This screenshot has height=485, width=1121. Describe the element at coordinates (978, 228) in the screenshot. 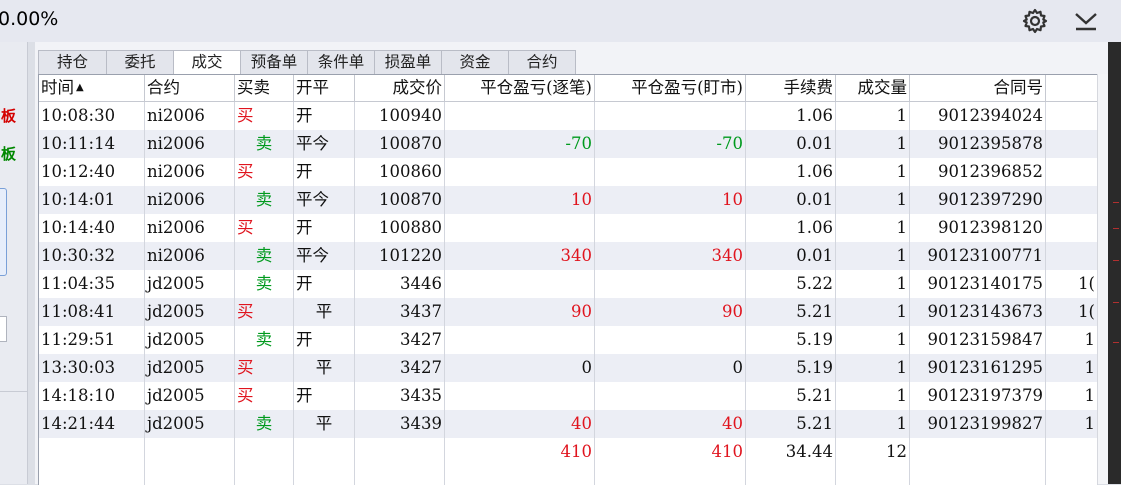

I see `cell-order-no: 9012398120` at that location.